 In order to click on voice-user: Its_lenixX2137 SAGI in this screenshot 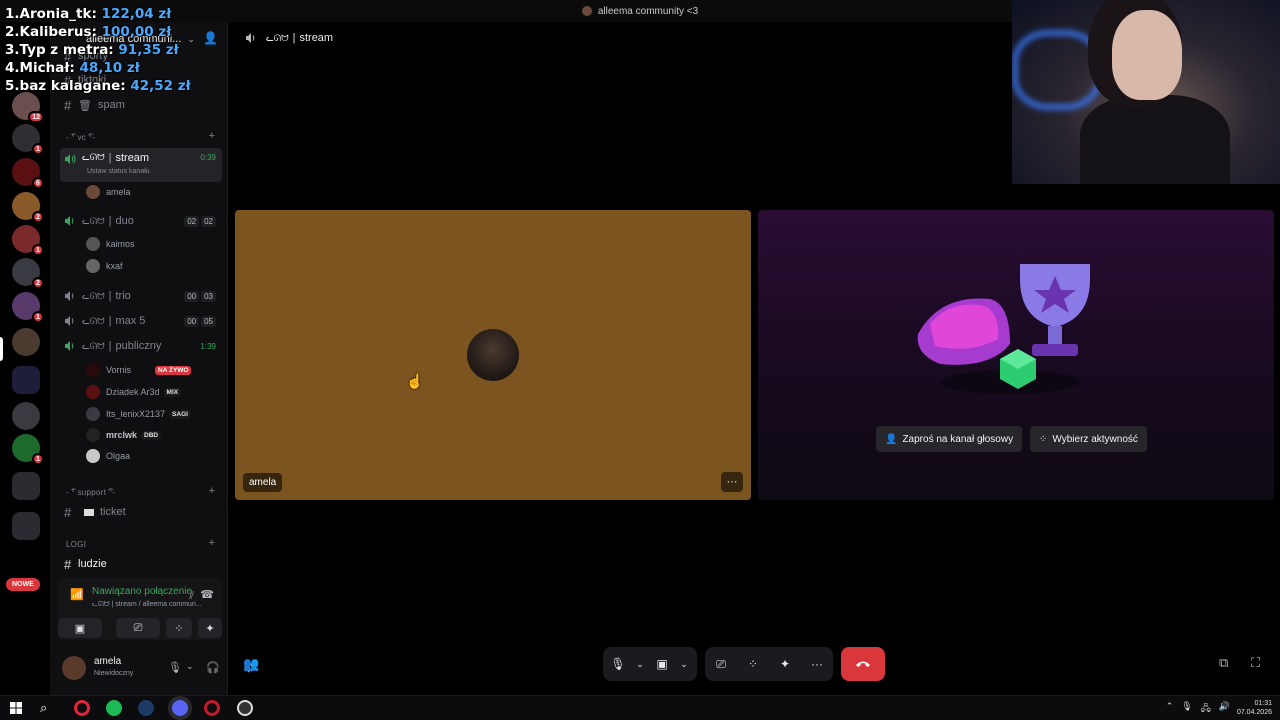, I will do `click(138, 414)`.